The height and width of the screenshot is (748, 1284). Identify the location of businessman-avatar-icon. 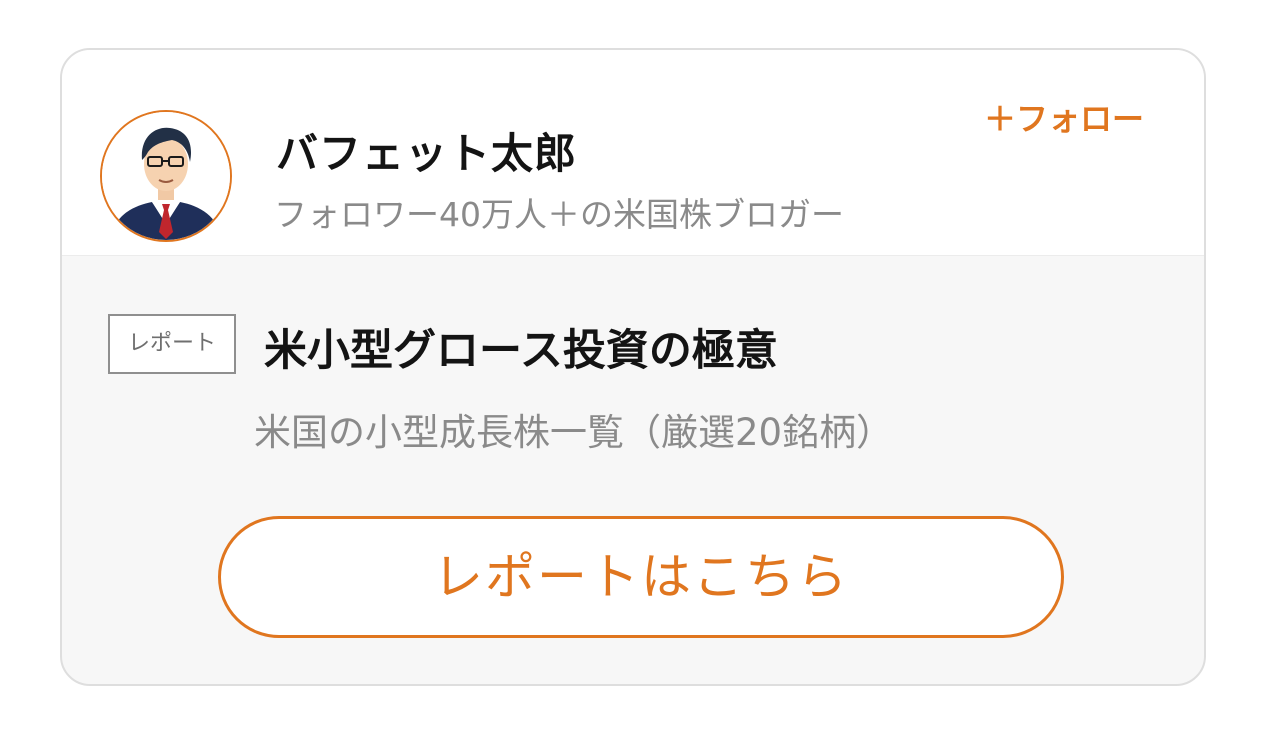
(166, 176).